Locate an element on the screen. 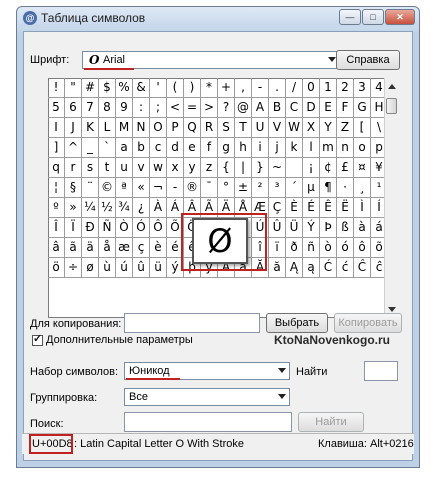  character-cell: / is located at coordinates (294, 88).